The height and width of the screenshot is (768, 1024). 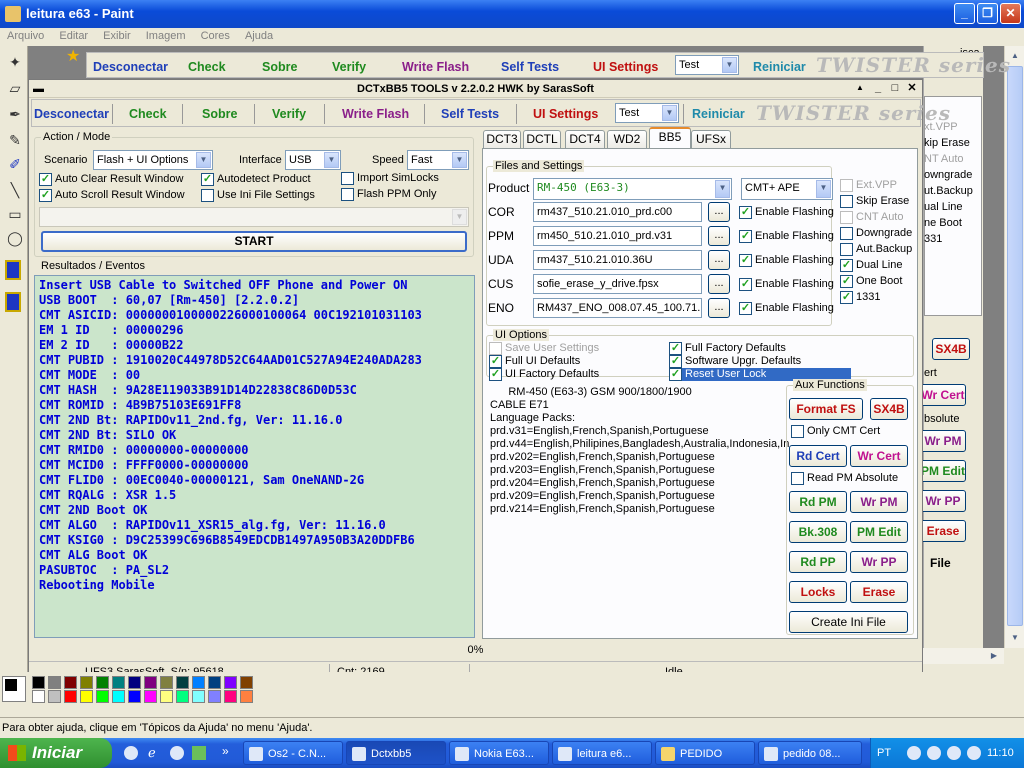 What do you see at coordinates (390, 178) in the screenshot?
I see `import-simlocks-checkbox: Import SimLocks` at bounding box center [390, 178].